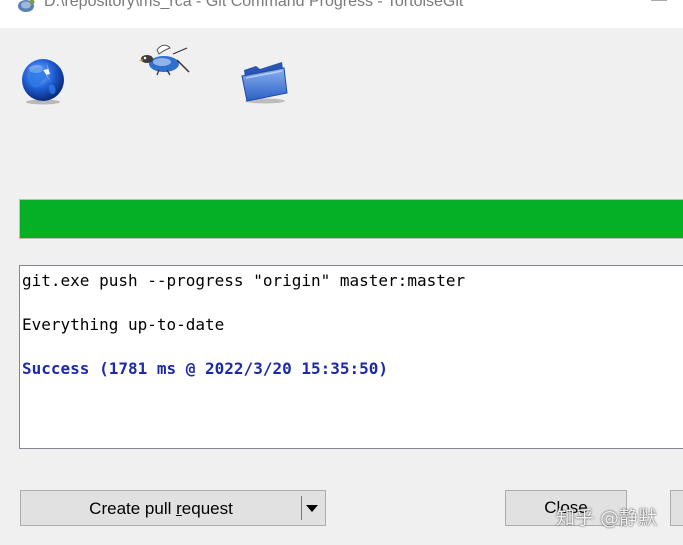 The image size is (683, 545). What do you see at coordinates (312, 508) in the screenshot?
I see `chevron-down-icon` at bounding box center [312, 508].